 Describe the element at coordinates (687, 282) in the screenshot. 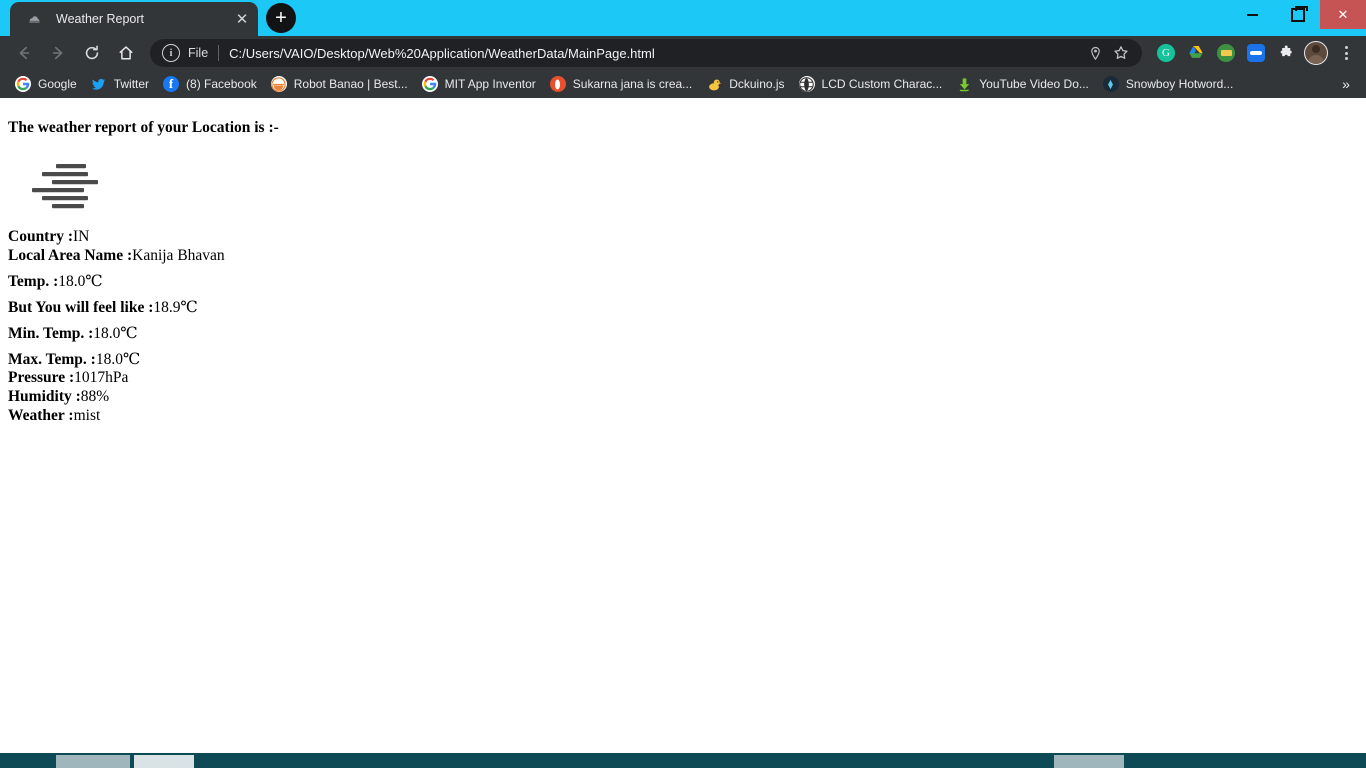

I see `weather-field-temp: Temp. :18.0℃` at that location.